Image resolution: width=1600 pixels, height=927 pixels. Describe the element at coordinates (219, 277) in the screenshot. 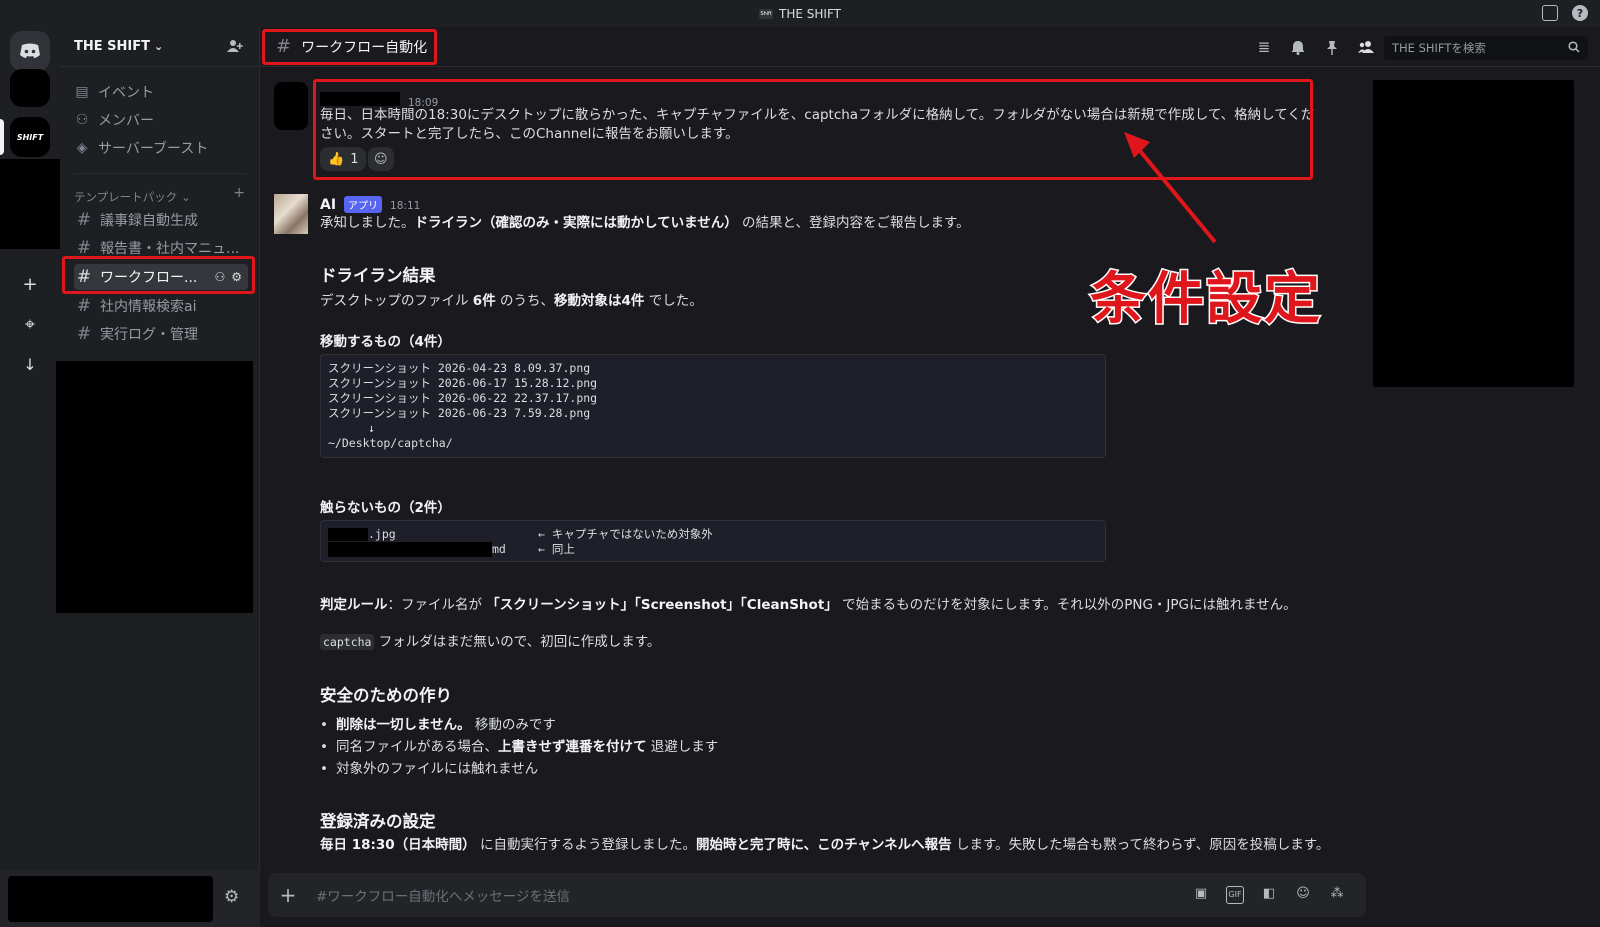

I see `invite-icon: ⚇` at that location.